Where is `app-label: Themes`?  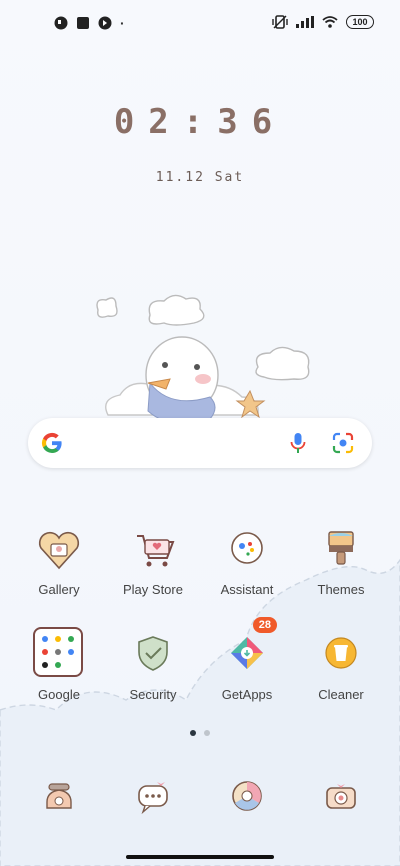 app-label: Themes is located at coordinates (341, 589).